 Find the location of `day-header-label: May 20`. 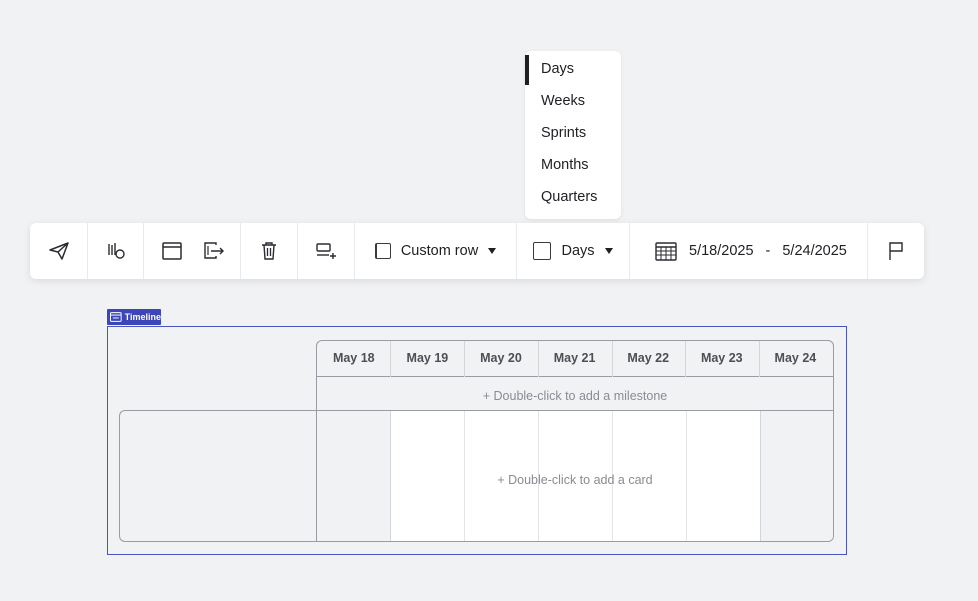

day-header-label: May 20 is located at coordinates (501, 358).